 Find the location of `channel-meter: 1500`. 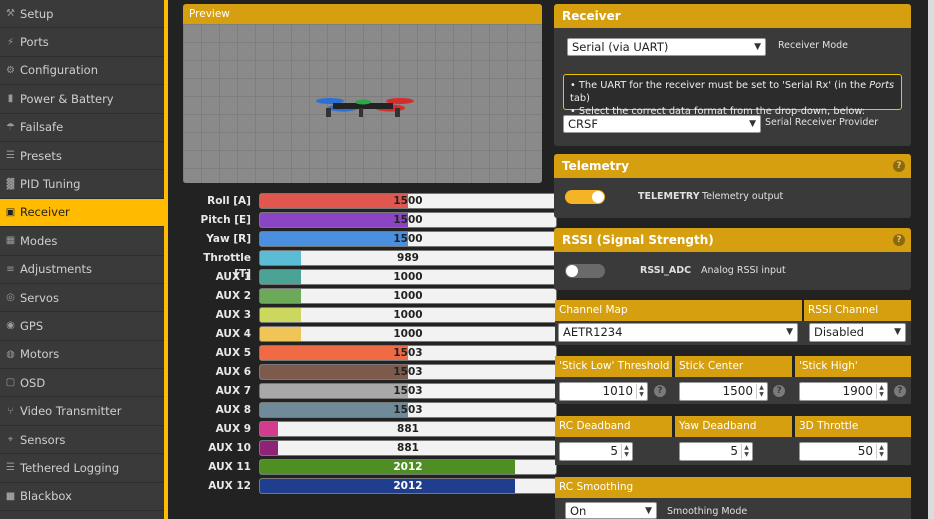

channel-meter: 1500 is located at coordinates (408, 201).